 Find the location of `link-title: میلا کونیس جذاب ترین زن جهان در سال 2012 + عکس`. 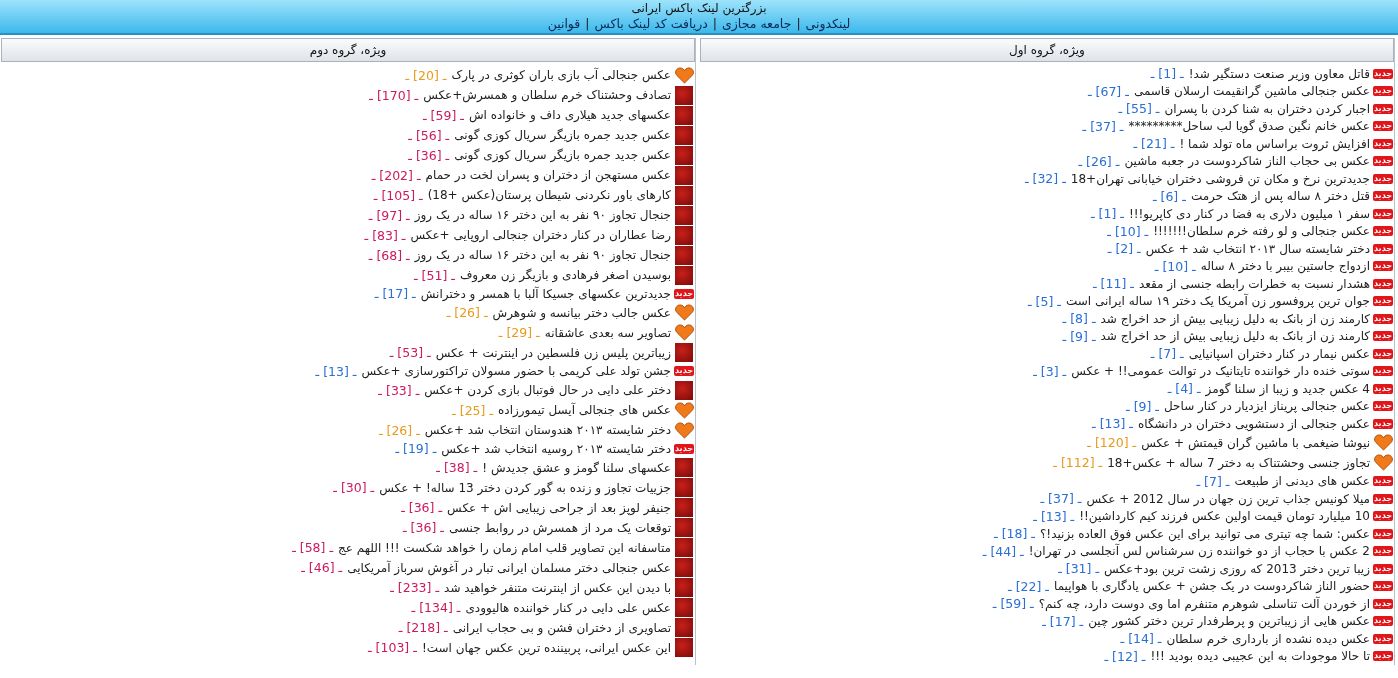

link-title: میلا کونیس جذاب ترین زن جهان در سال 2012 + عکس is located at coordinates (1228, 498).